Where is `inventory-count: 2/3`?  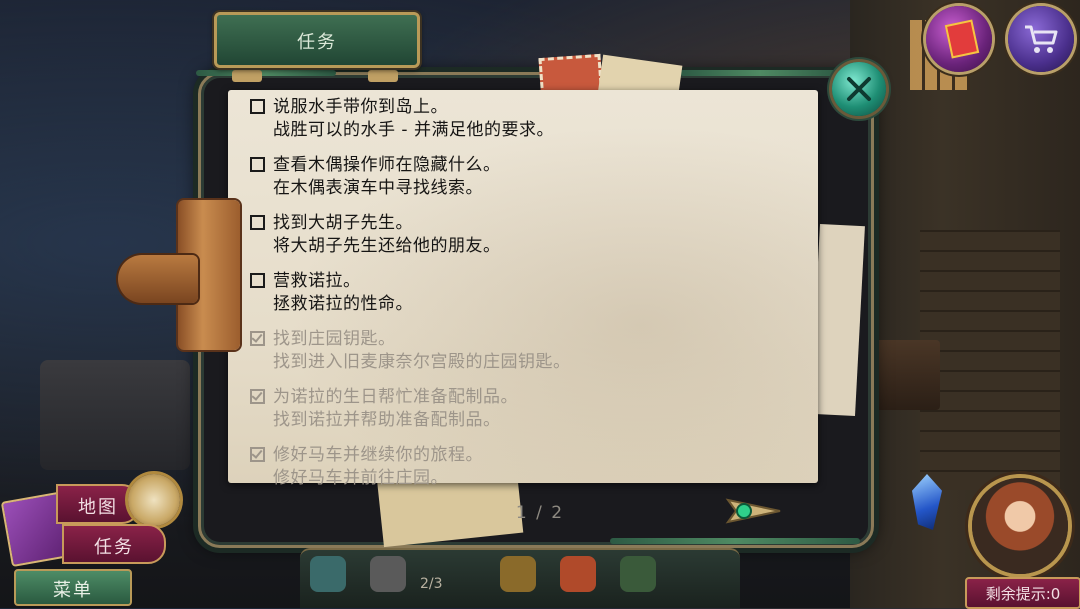
inventory-count: 2/3 is located at coordinates (431, 584).